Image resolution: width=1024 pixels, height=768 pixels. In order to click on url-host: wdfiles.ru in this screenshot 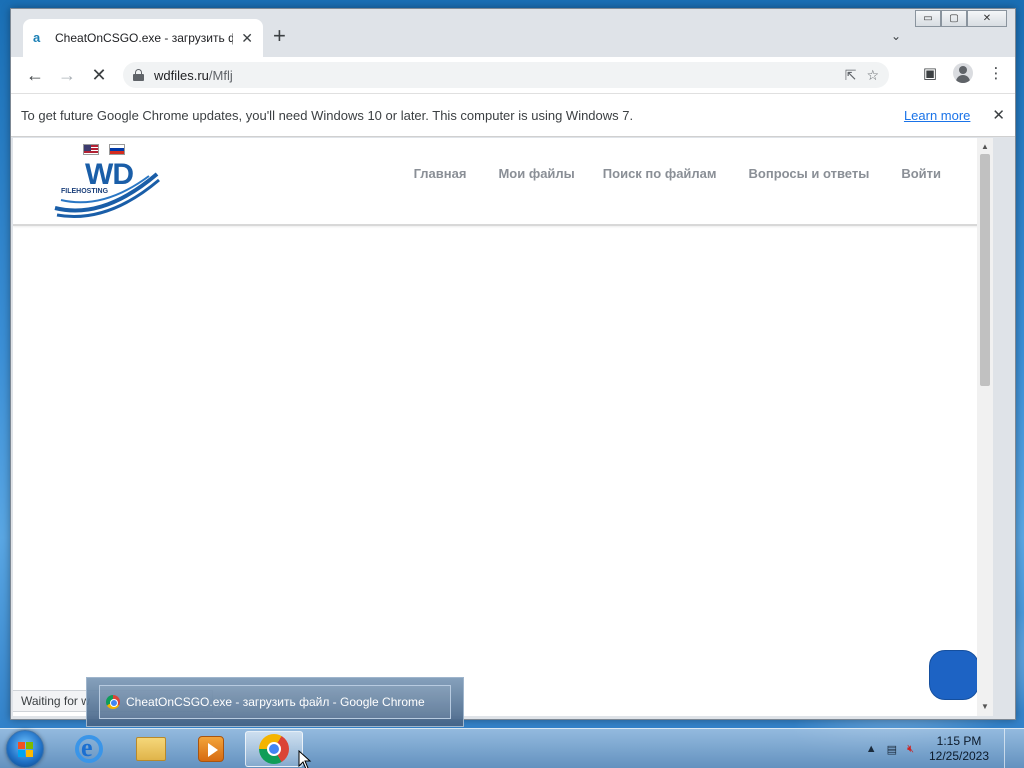, I will do `click(181, 75)`.